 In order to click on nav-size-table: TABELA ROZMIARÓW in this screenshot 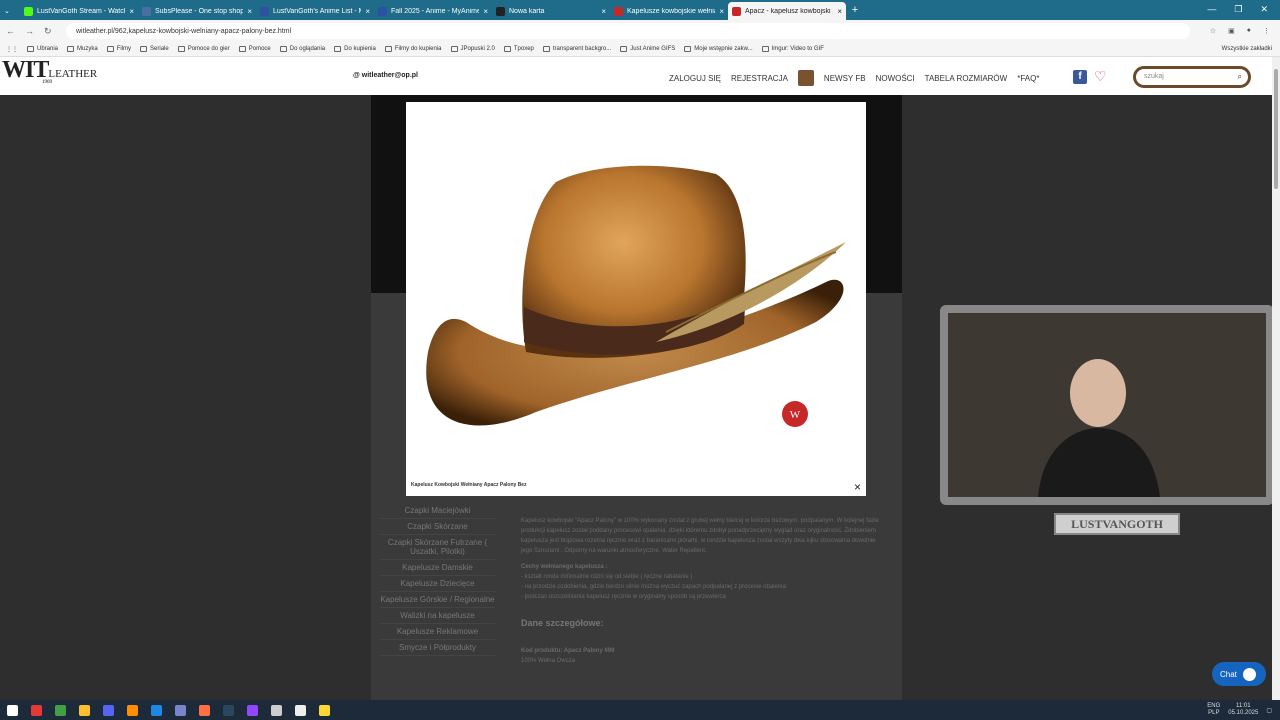, I will do `click(966, 78)`.